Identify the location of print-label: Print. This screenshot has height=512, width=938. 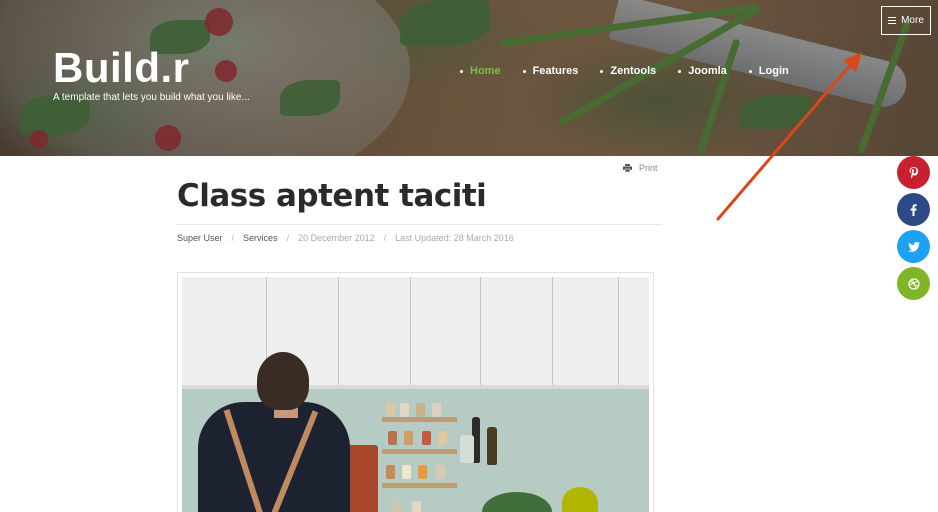
(648, 168).